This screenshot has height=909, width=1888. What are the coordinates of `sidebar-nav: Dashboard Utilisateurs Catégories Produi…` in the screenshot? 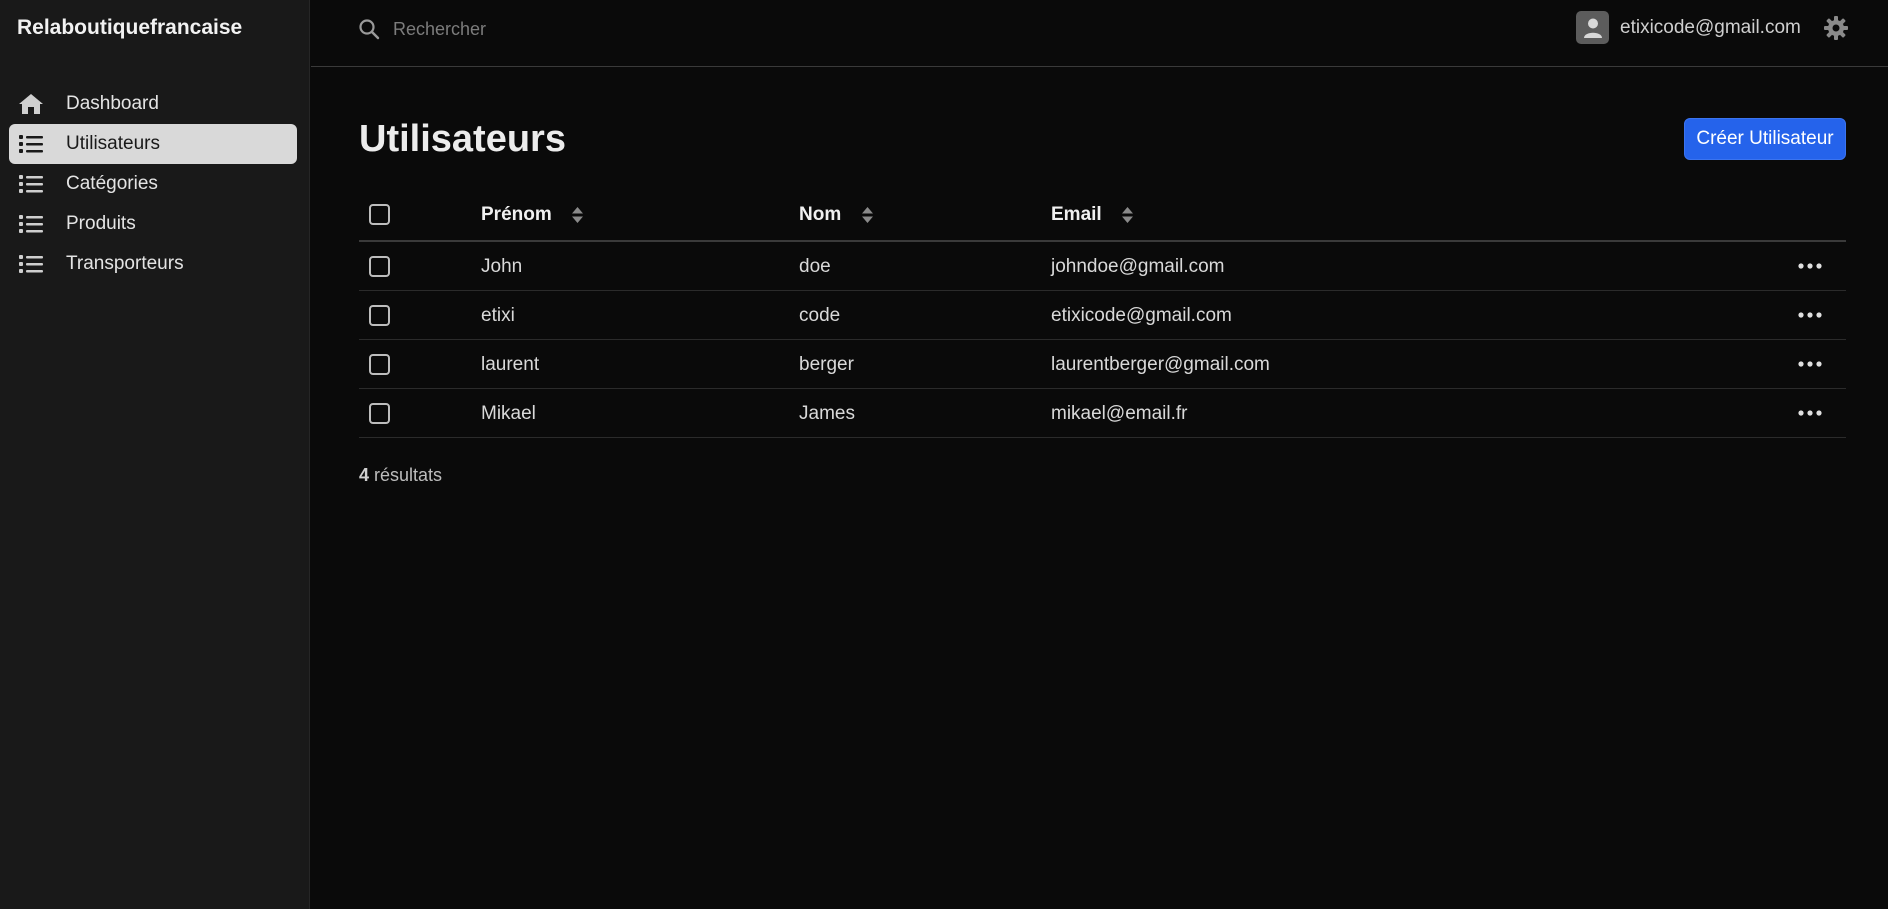 It's located at (153, 184).